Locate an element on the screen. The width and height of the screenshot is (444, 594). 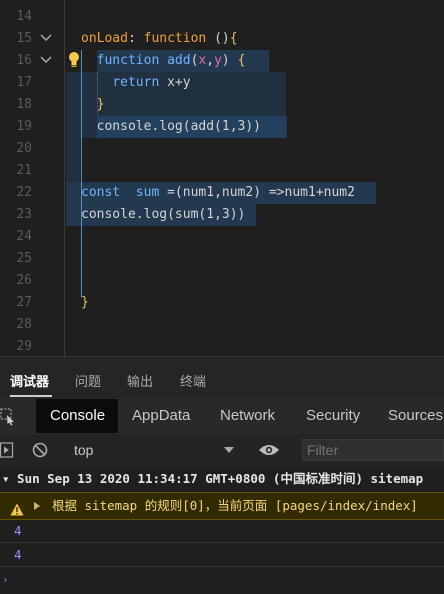
clear-console-icon is located at coordinates (40, 450).